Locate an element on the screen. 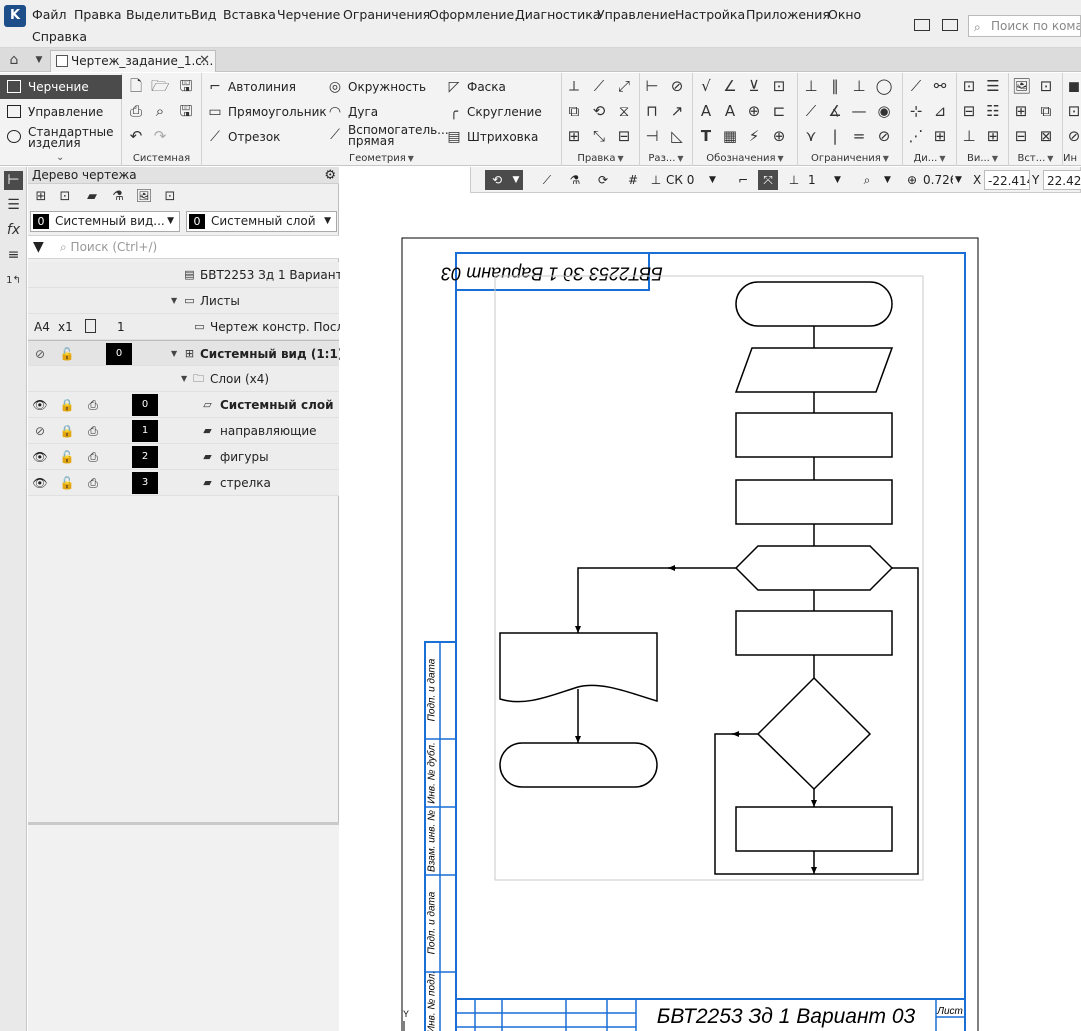 The image size is (1081, 1031). command-search-input: ⌕ Поиск по команд is located at coordinates (1024, 26).